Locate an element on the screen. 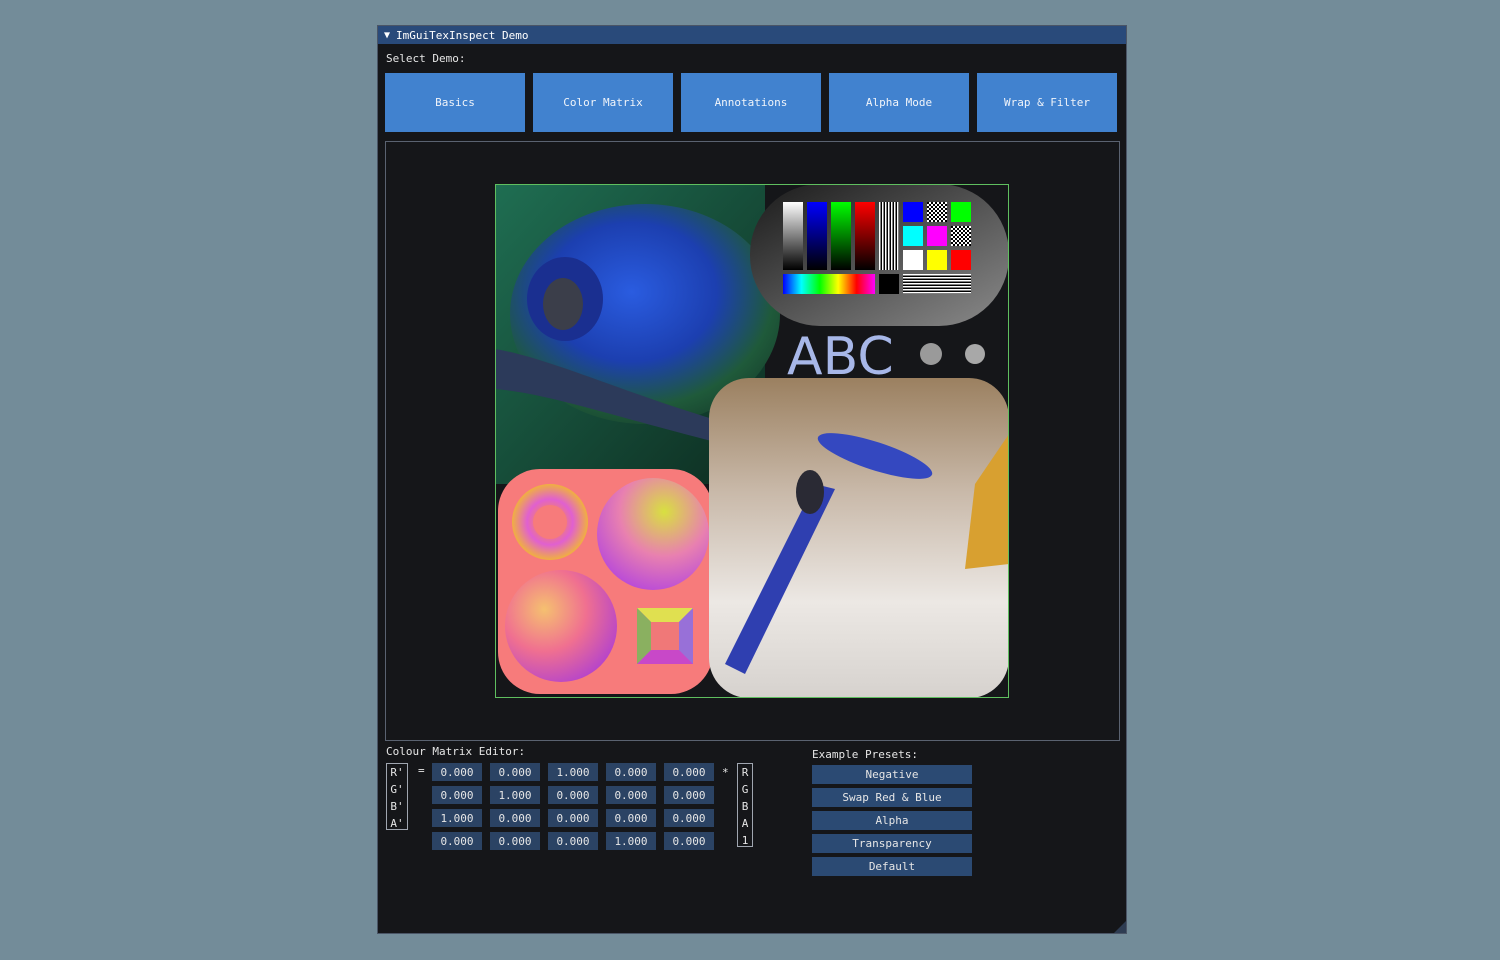 The height and width of the screenshot is (960, 1500). input-label-1: 1 is located at coordinates (745, 840).